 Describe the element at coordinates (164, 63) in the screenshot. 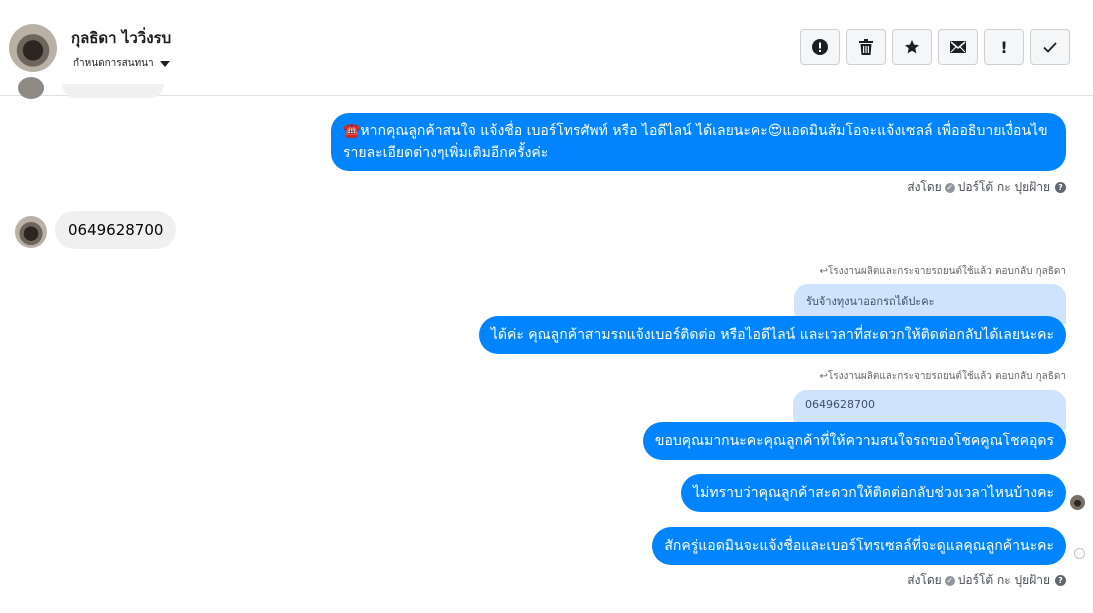

I see `caret-down-icon` at that location.